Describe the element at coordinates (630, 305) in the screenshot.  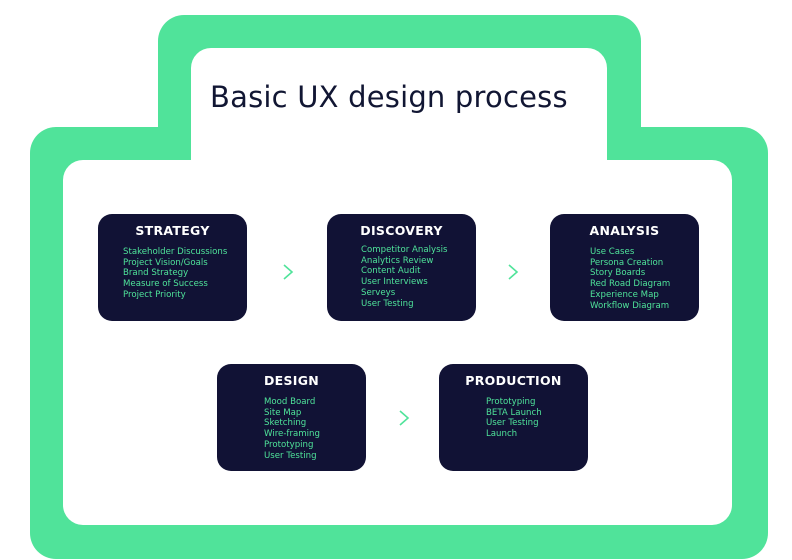
I see `list-item: Workflow Diagram` at that location.